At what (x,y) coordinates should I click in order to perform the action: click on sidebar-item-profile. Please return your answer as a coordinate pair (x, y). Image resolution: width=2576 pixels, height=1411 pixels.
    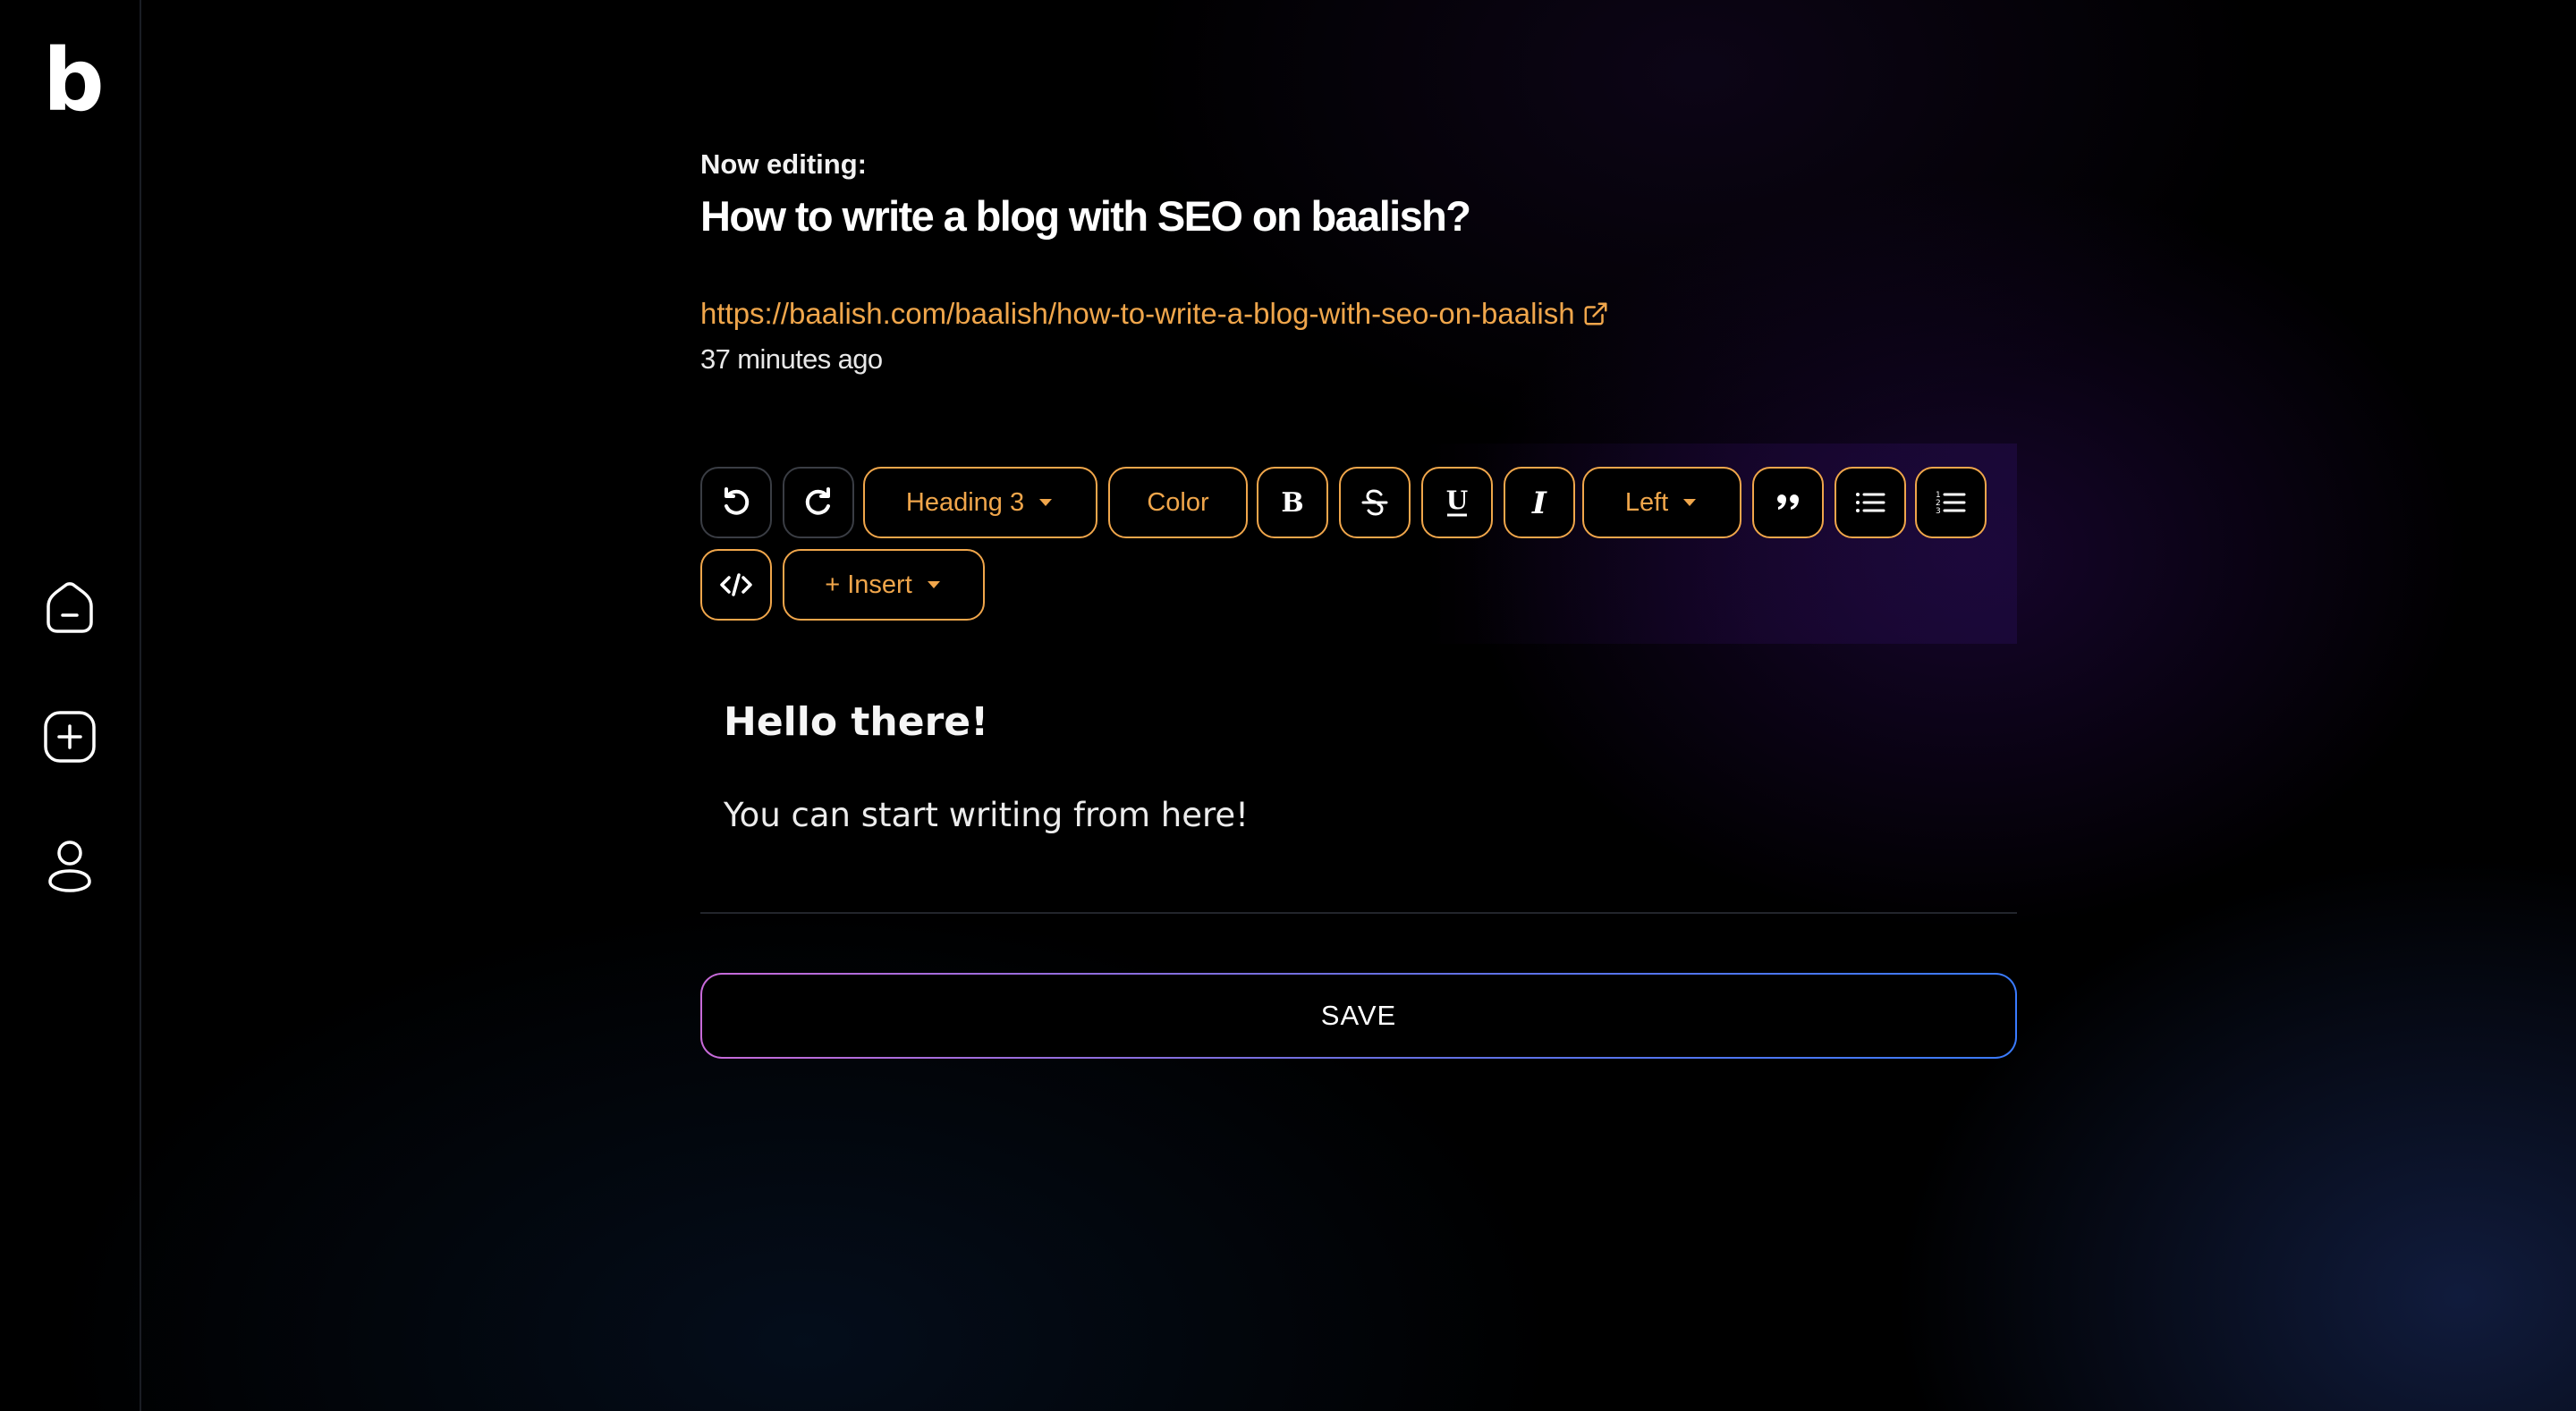
    Looking at the image, I should click on (69, 865).